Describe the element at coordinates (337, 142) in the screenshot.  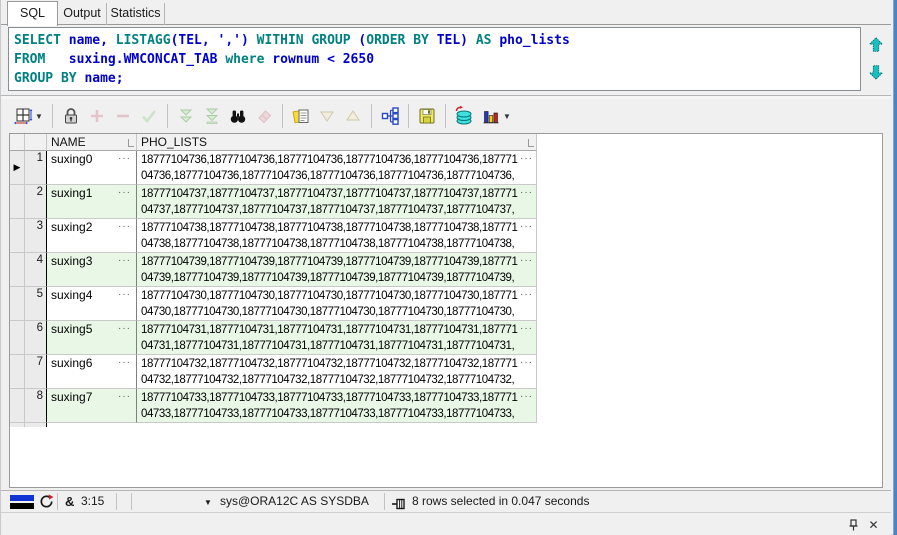
I see `pho-lists-column-header: PHO_LISTS` at that location.